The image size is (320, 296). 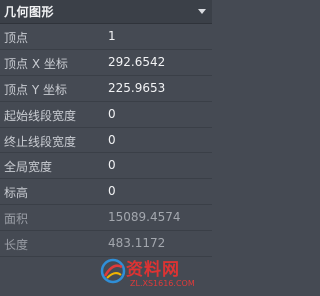 I want to click on property-label: 面积, so click(x=16, y=219).